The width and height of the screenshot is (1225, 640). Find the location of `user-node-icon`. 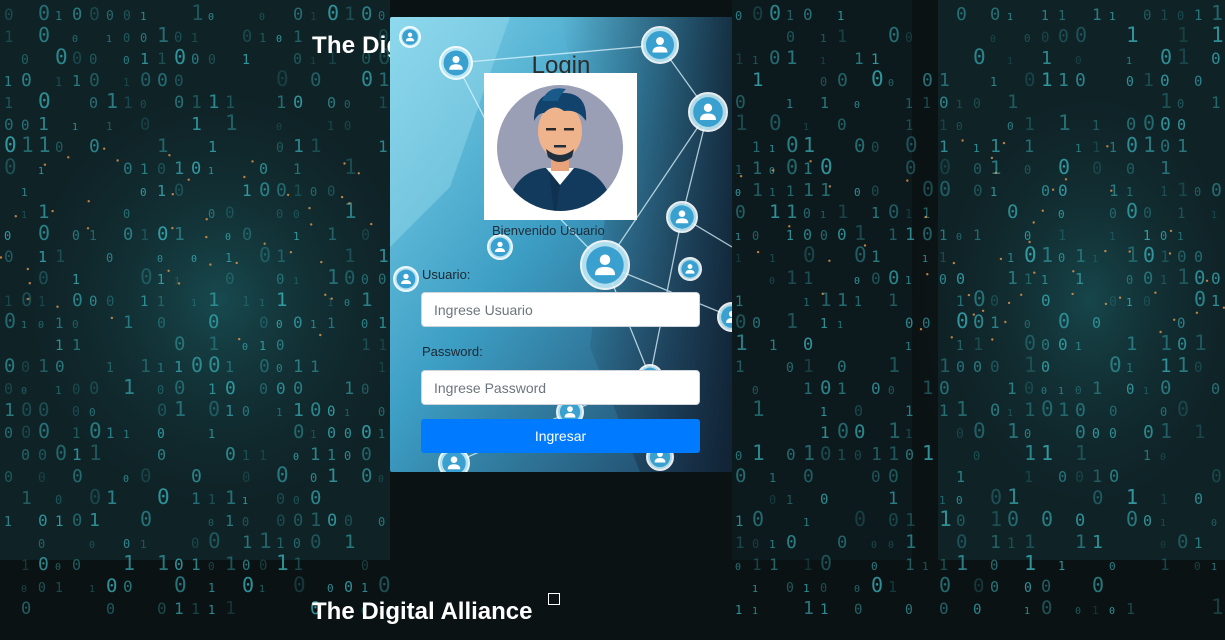

user-node-icon is located at coordinates (406, 279).